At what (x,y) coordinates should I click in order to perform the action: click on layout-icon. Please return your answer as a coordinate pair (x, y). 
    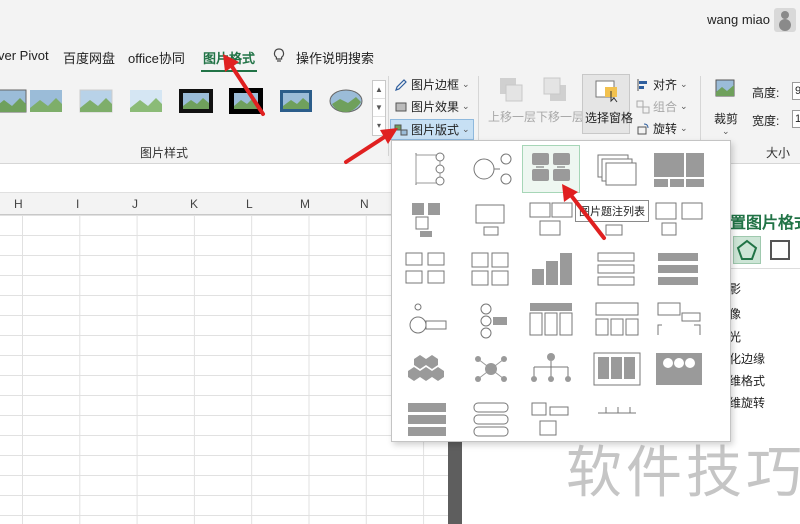
    Looking at the image, I should click on (401, 129).